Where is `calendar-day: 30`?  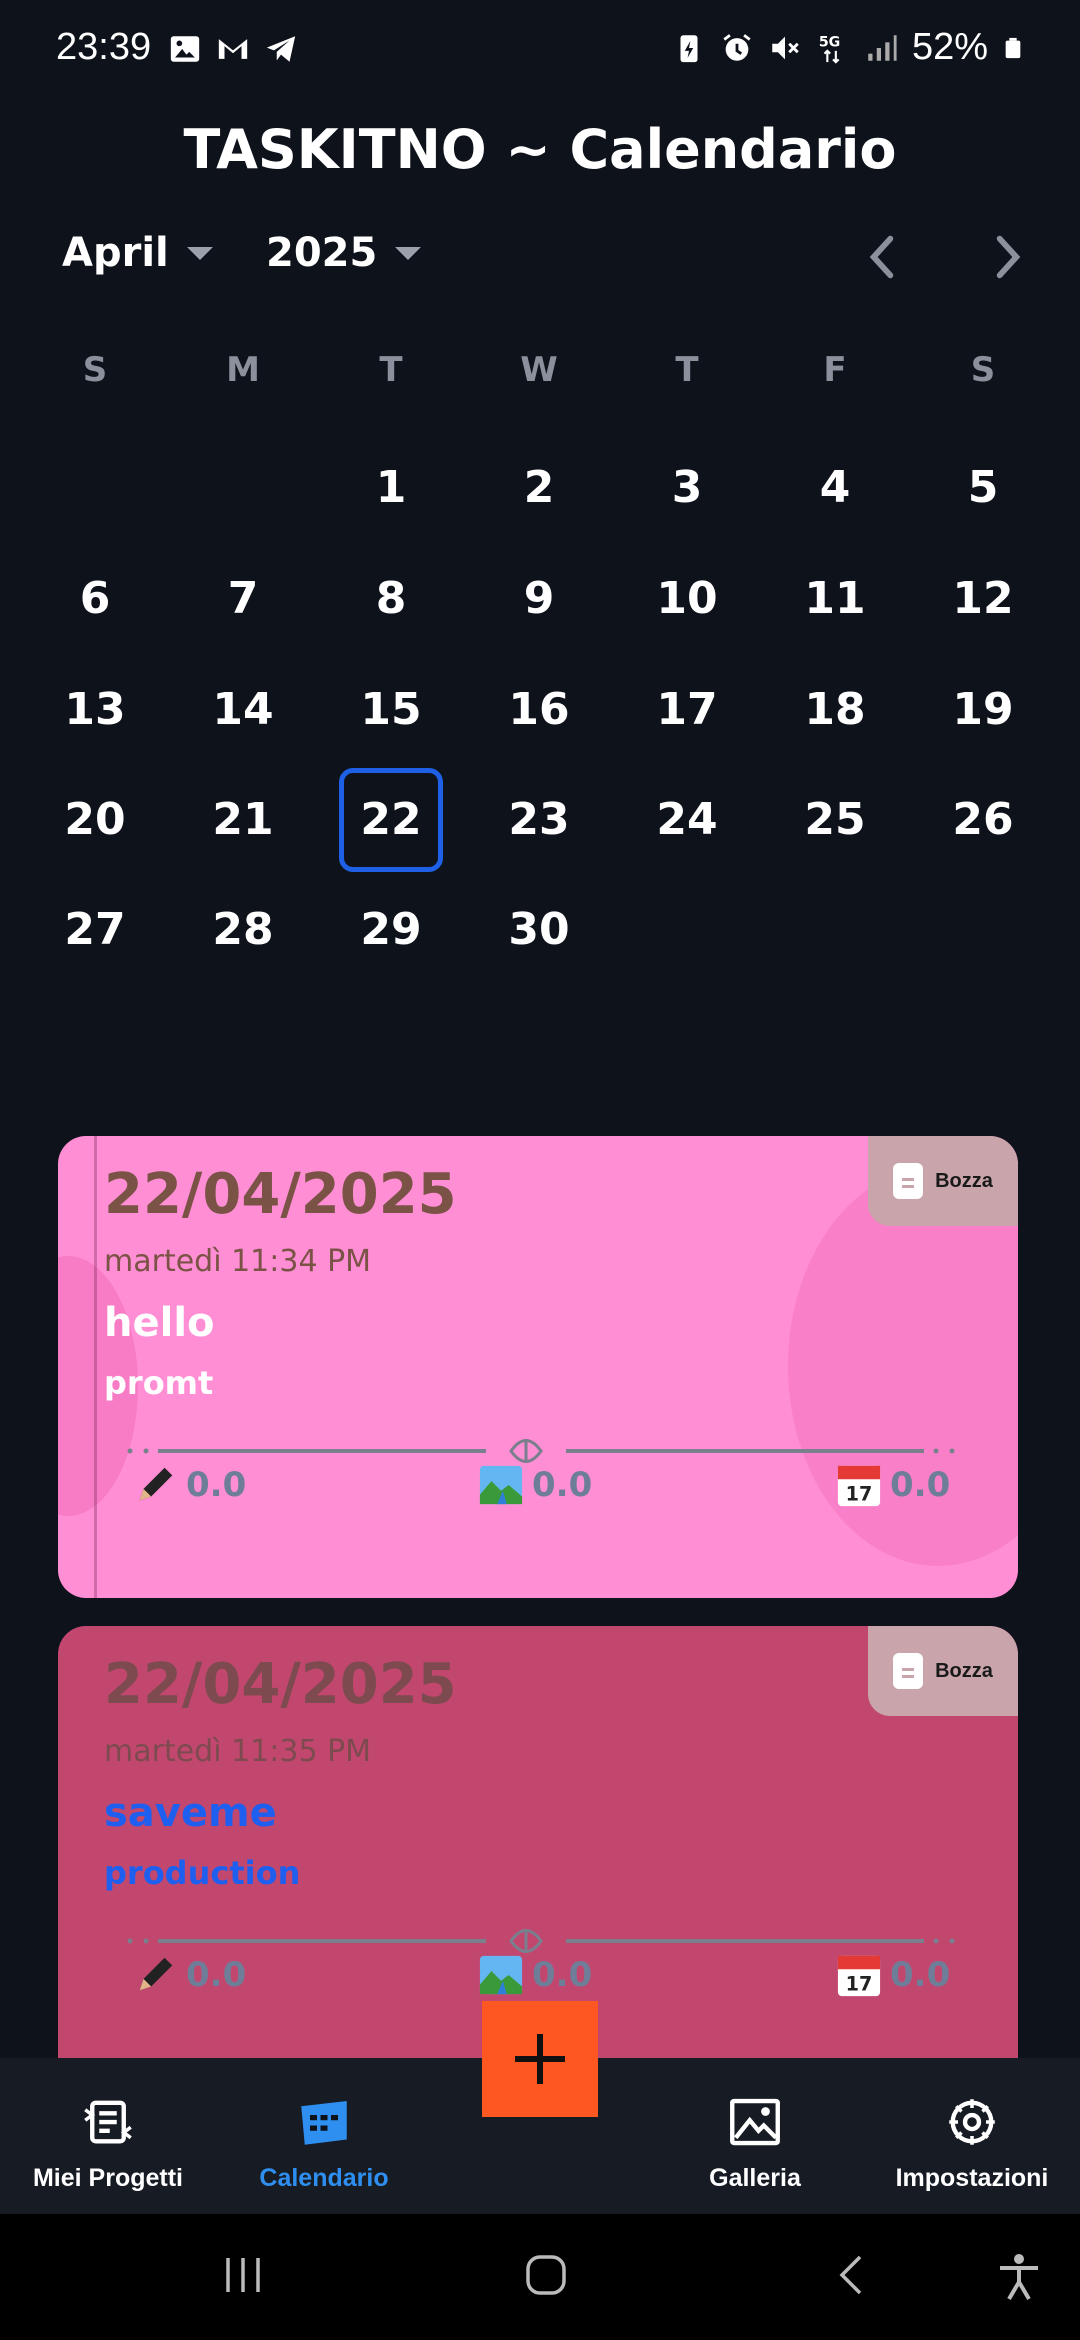 calendar-day: 30 is located at coordinates (539, 930).